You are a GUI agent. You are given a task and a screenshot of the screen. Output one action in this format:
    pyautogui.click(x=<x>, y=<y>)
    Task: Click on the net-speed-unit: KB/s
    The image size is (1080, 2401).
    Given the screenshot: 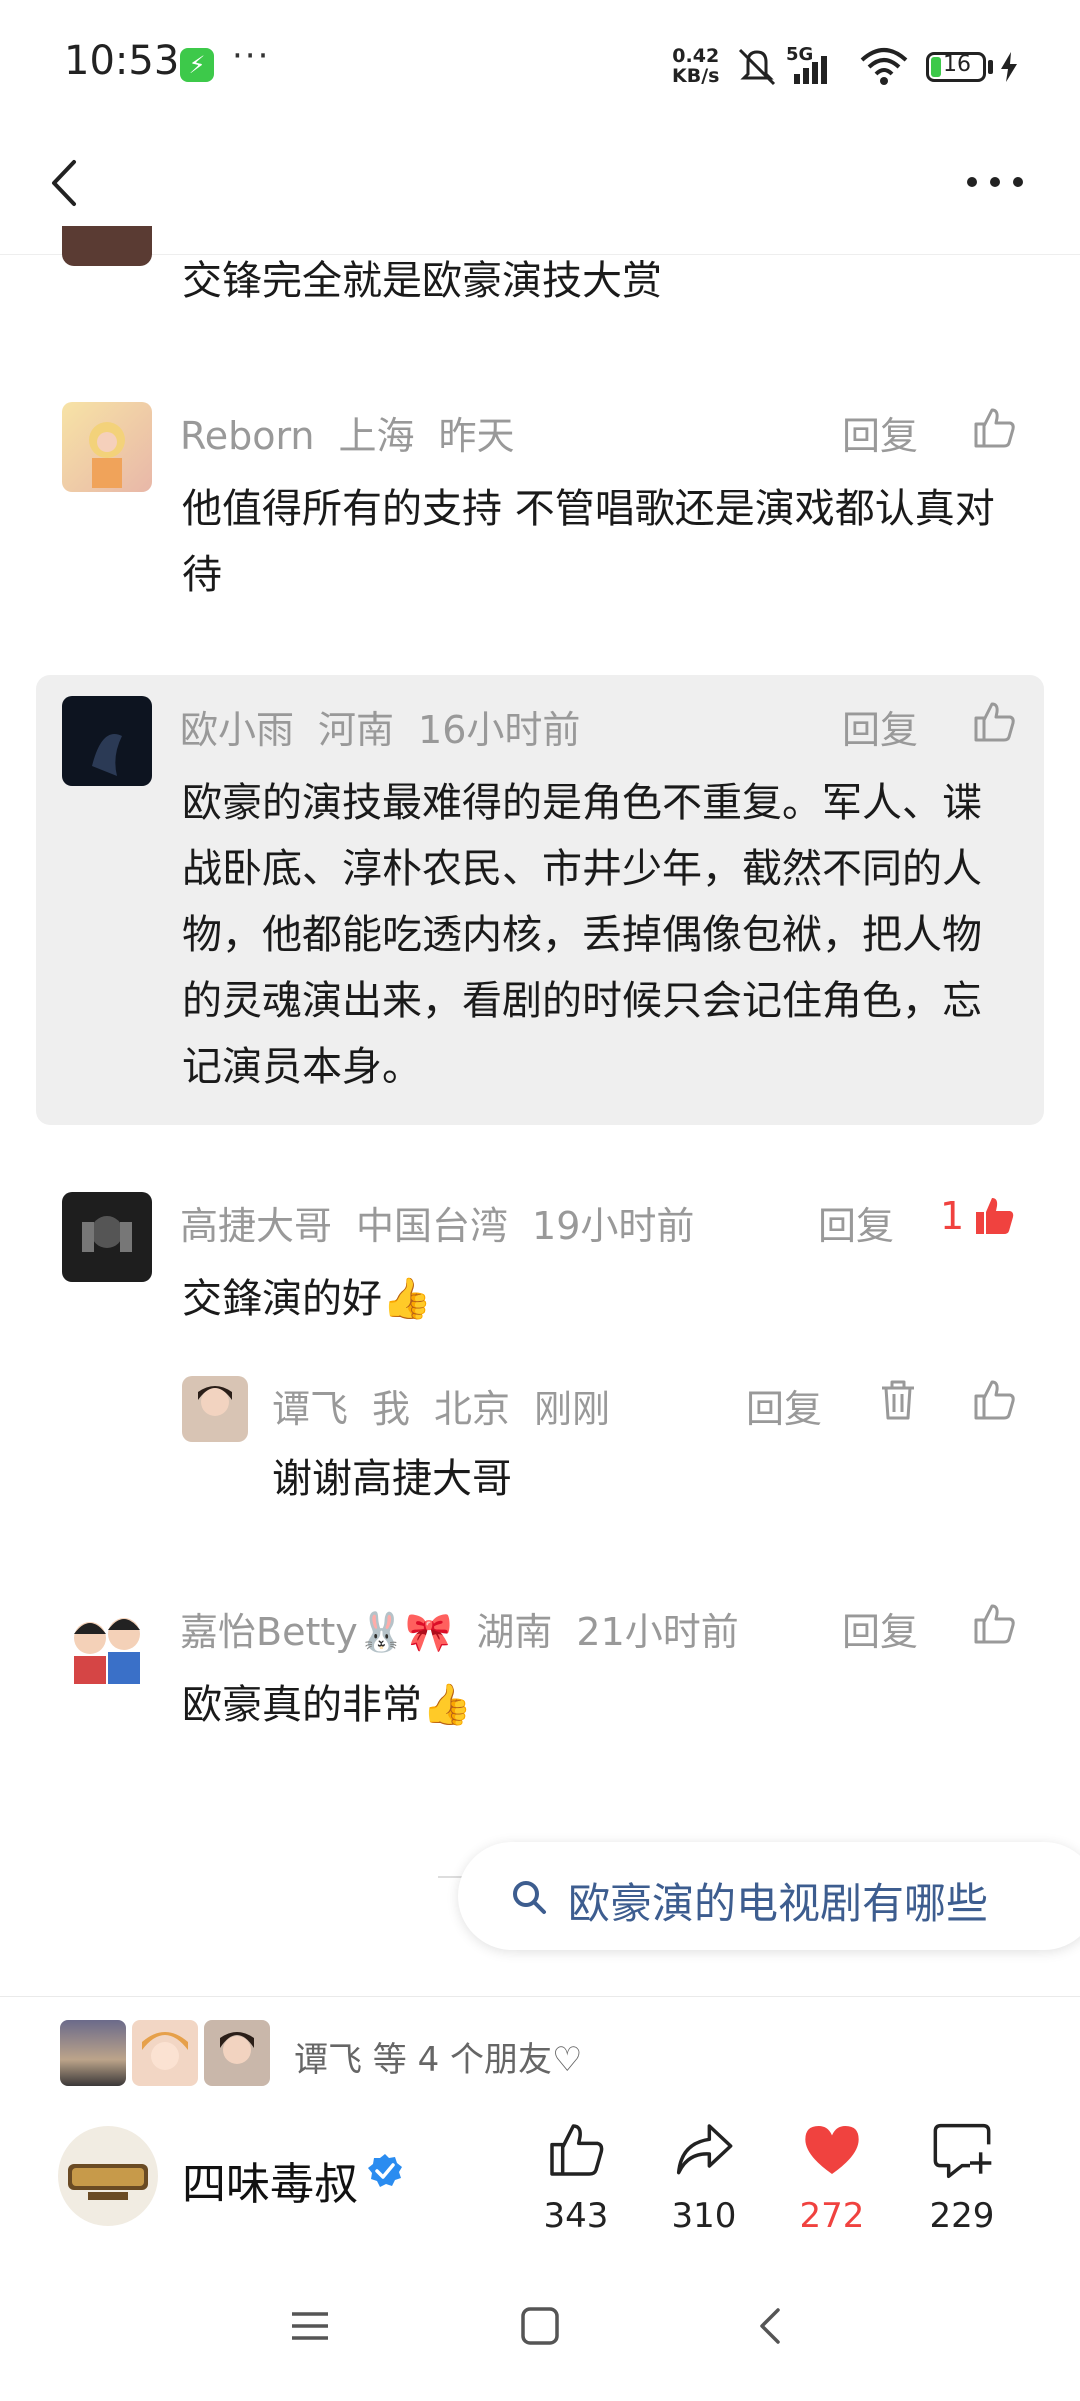 What is the action you would take?
    pyautogui.click(x=696, y=76)
    